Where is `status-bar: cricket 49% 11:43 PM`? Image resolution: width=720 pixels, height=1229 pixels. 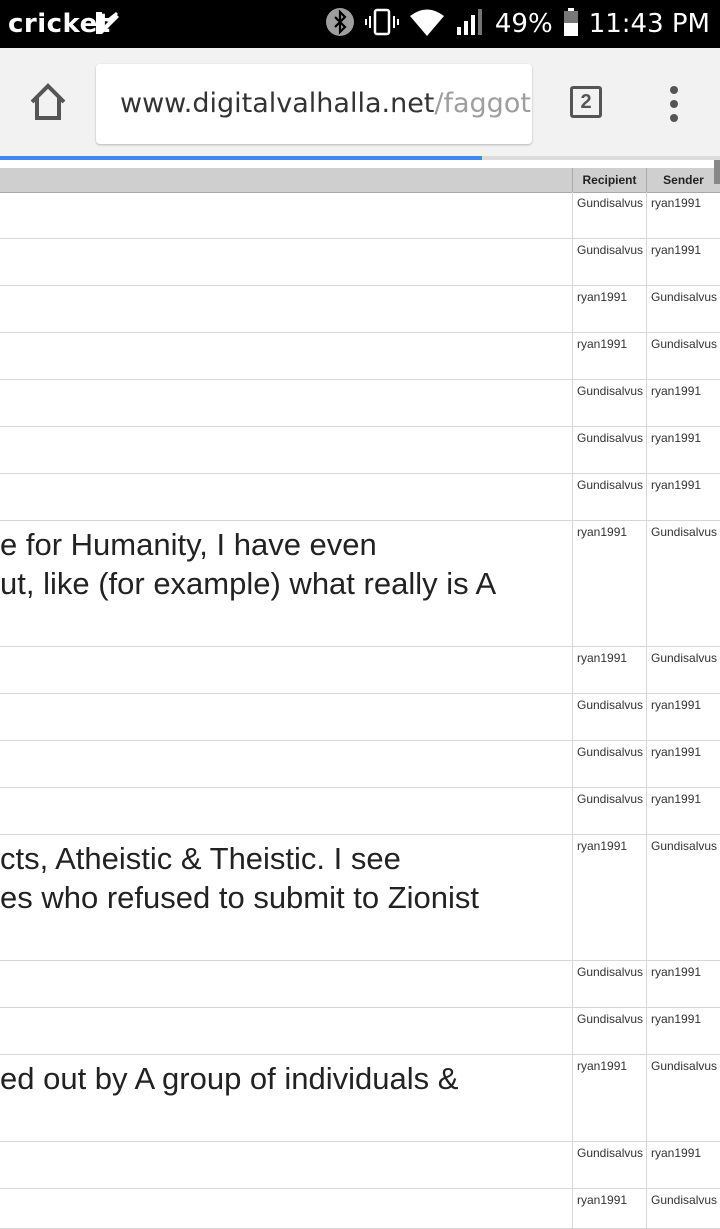 status-bar: cricket 49% 11:43 PM is located at coordinates (360, 24).